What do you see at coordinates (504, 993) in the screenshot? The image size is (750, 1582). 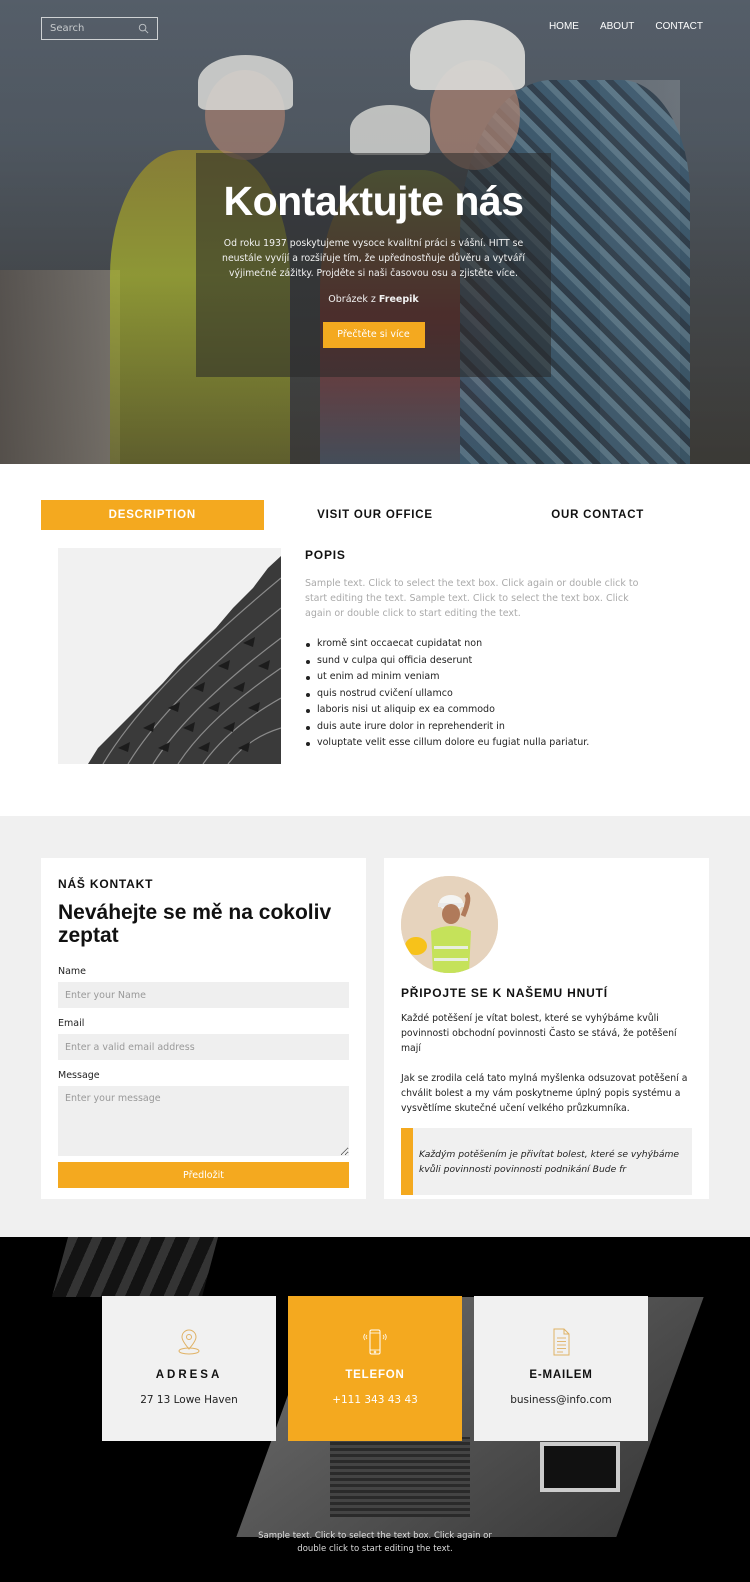 I see `join-heading: PŘIPOJTE SE K NAŠEMU HNUTÍ` at bounding box center [504, 993].